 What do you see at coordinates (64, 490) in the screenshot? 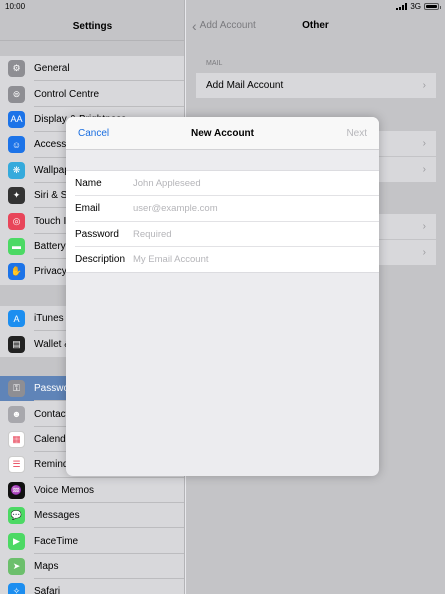
I see `sidebar-item-label: Voice Memos` at bounding box center [64, 490].